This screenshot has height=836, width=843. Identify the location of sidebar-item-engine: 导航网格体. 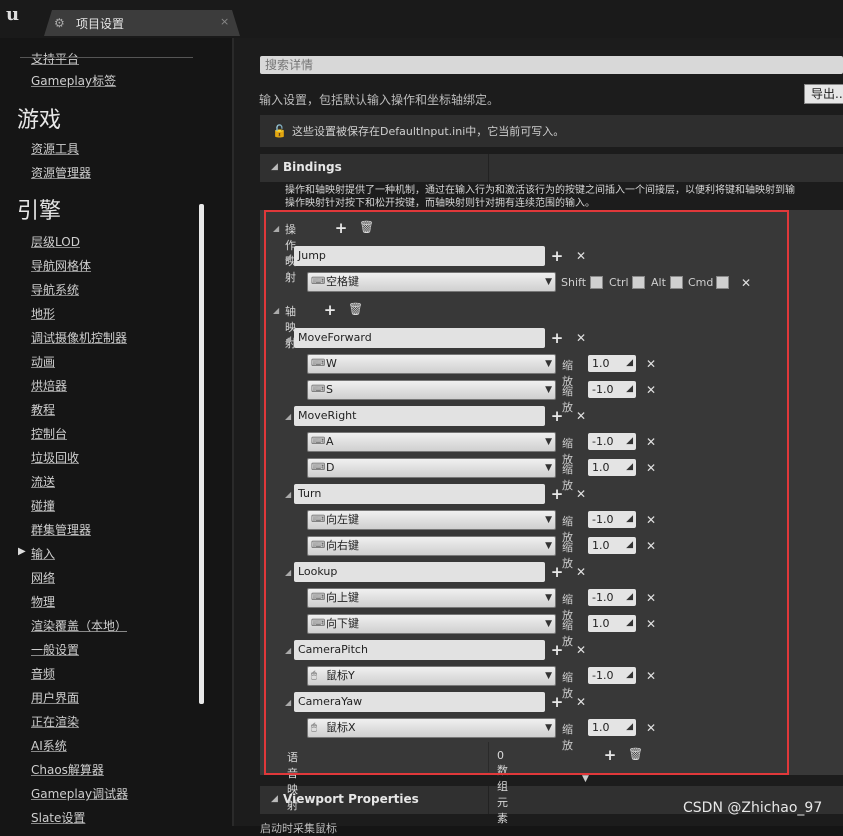
(61, 265).